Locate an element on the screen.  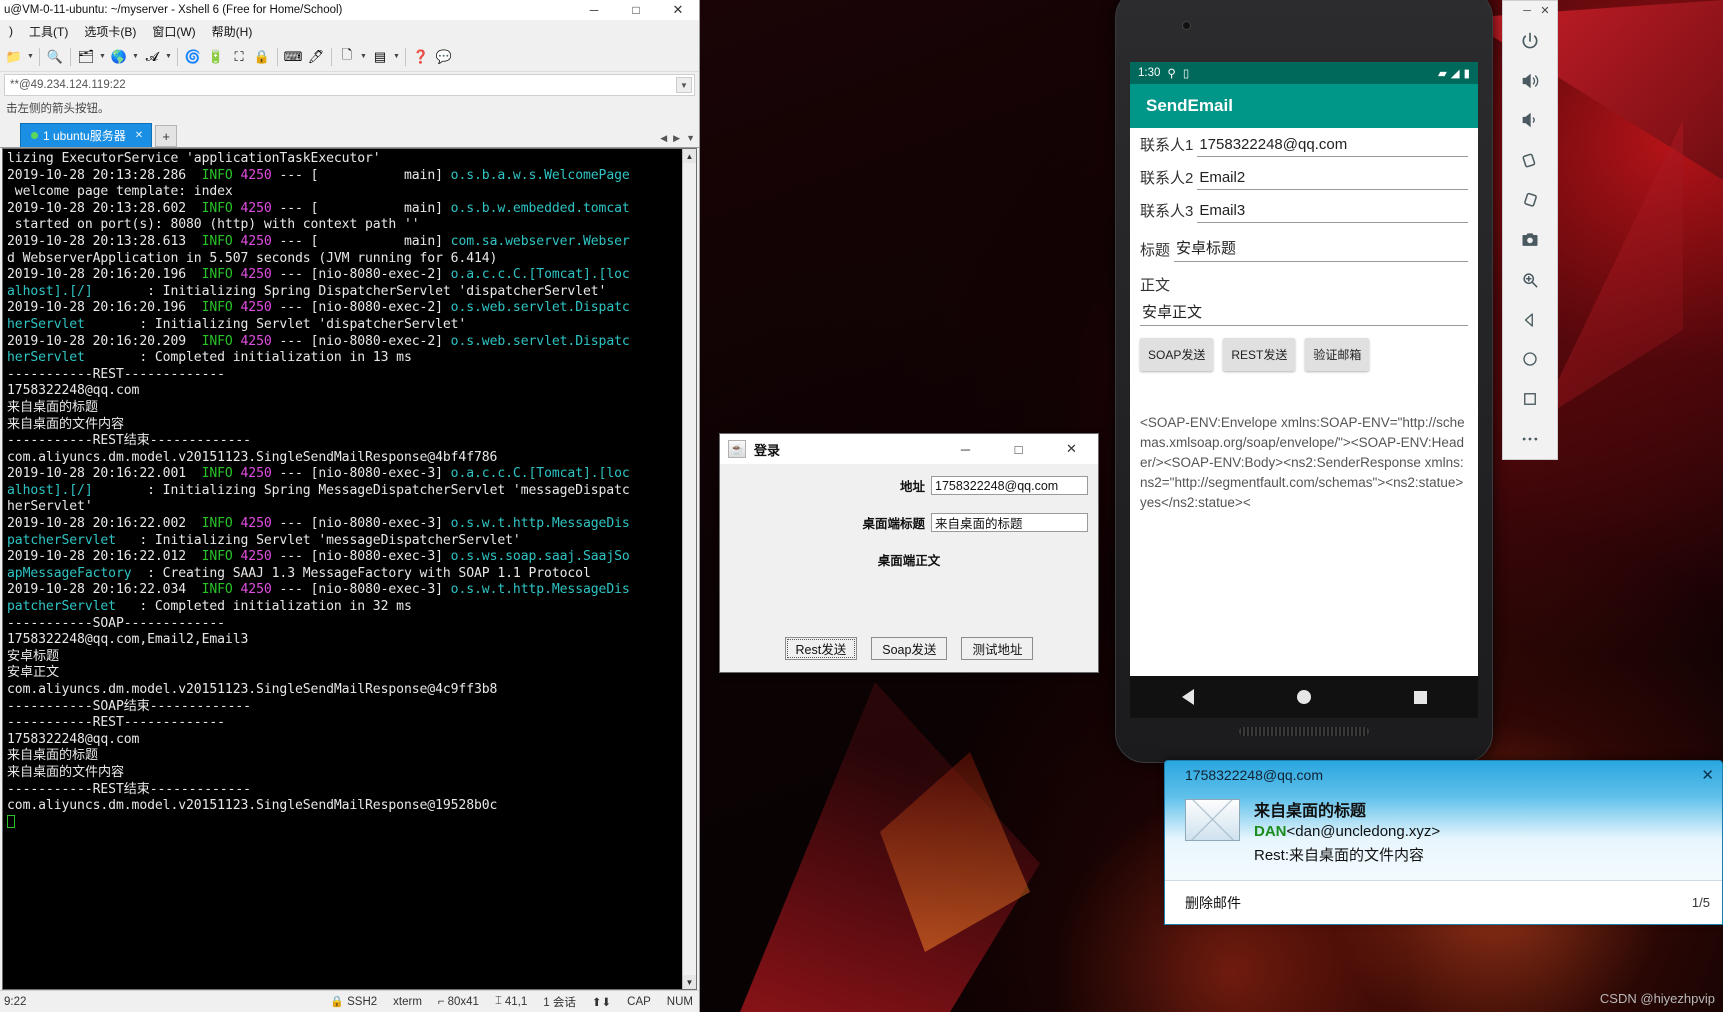
lock-icon: 🔒 is located at coordinates (262, 57).